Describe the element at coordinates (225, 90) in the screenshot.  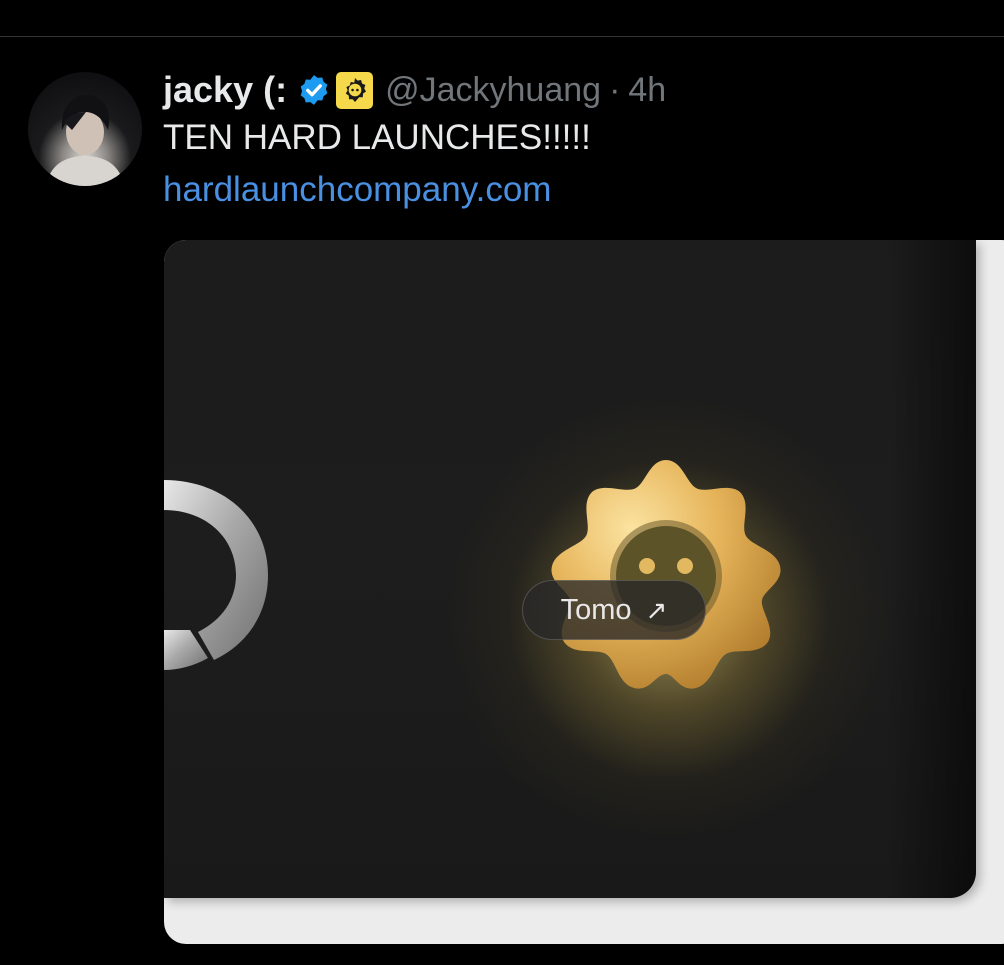
I see `display-name: jacky (:` at that location.